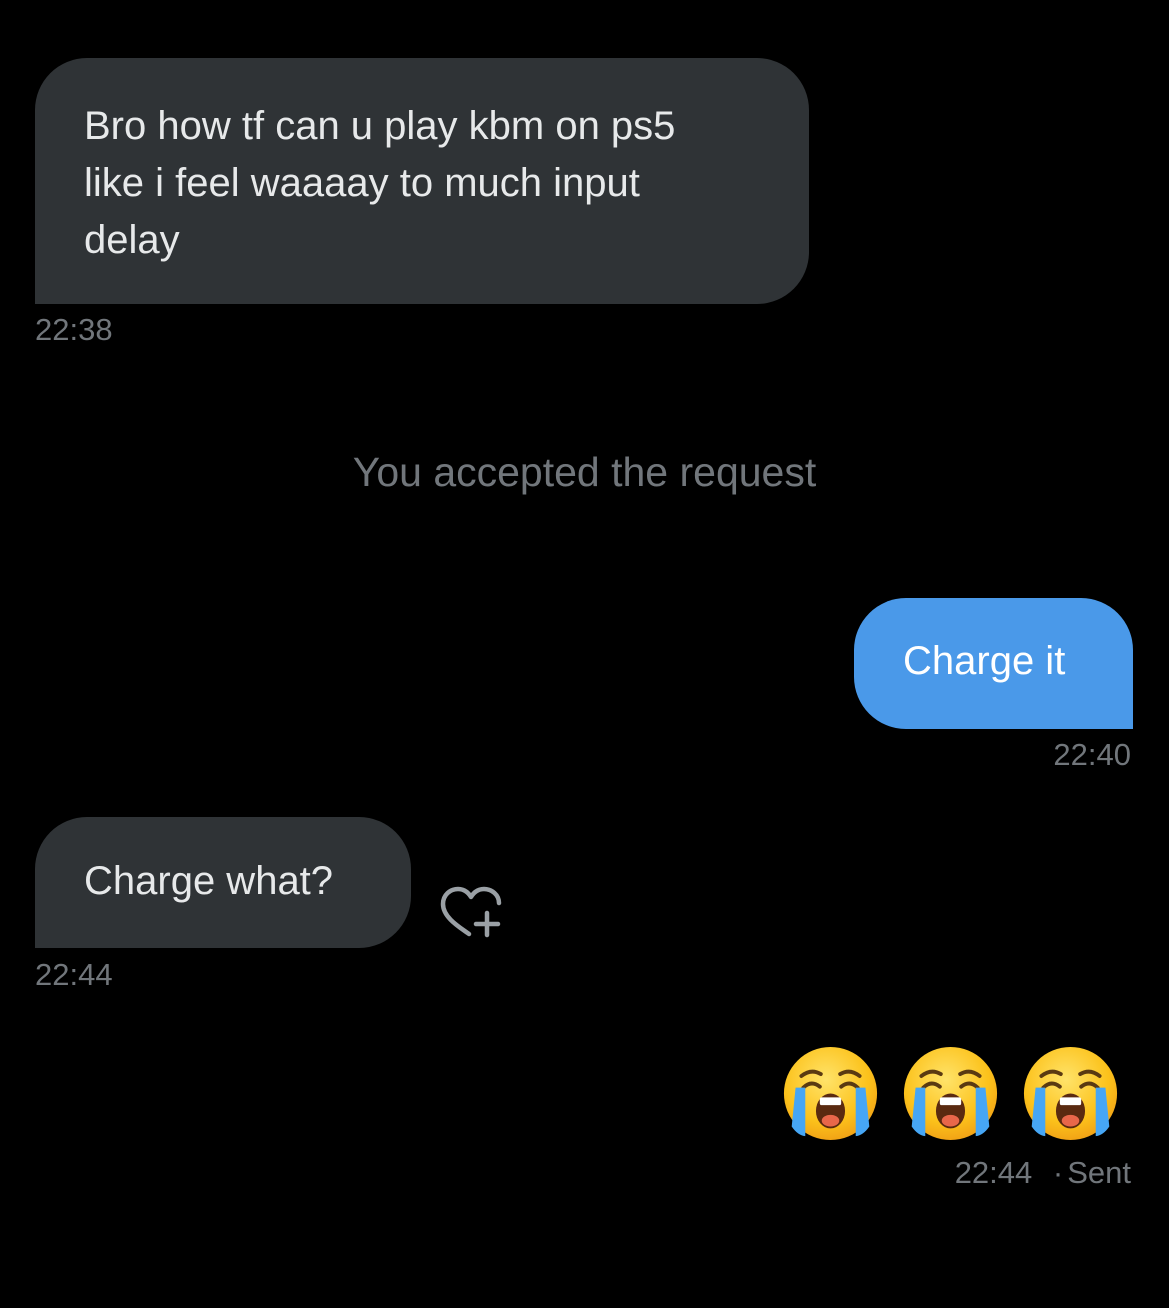 Image resolution: width=1169 pixels, height=1308 pixels. Describe the element at coordinates (1043, 1173) in the screenshot. I see `sent-status: 22:44 · Sent` at that location.